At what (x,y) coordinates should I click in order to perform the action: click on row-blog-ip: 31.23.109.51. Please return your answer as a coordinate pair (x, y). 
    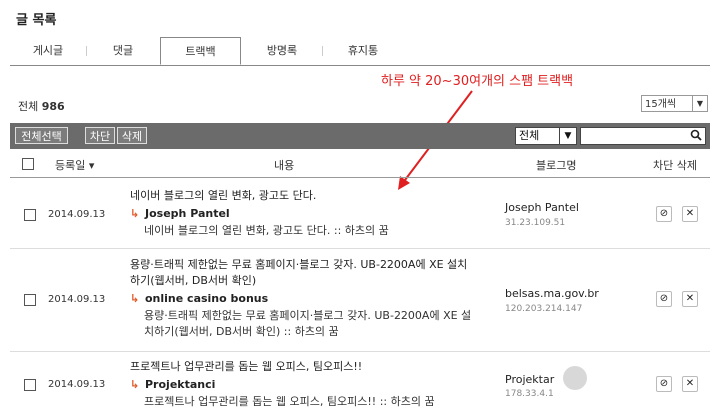
    Looking at the image, I should click on (535, 223).